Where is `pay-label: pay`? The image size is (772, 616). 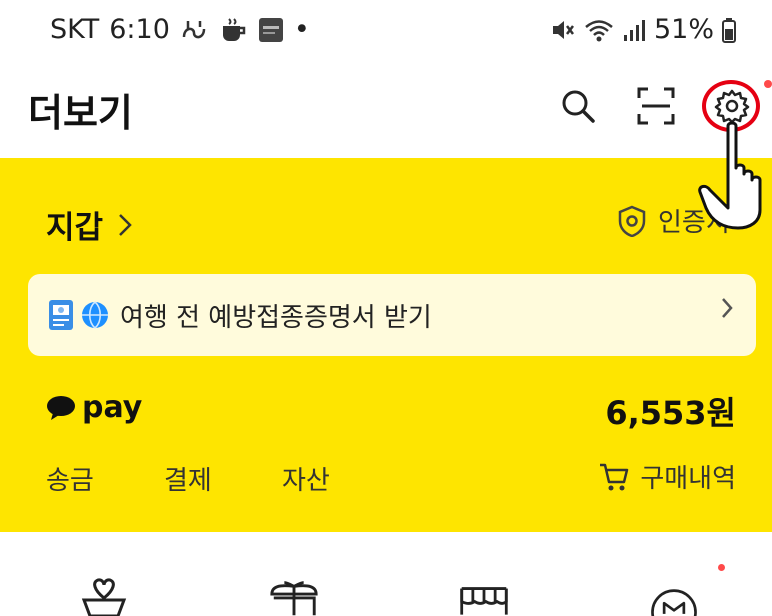 pay-label: pay is located at coordinates (112, 407).